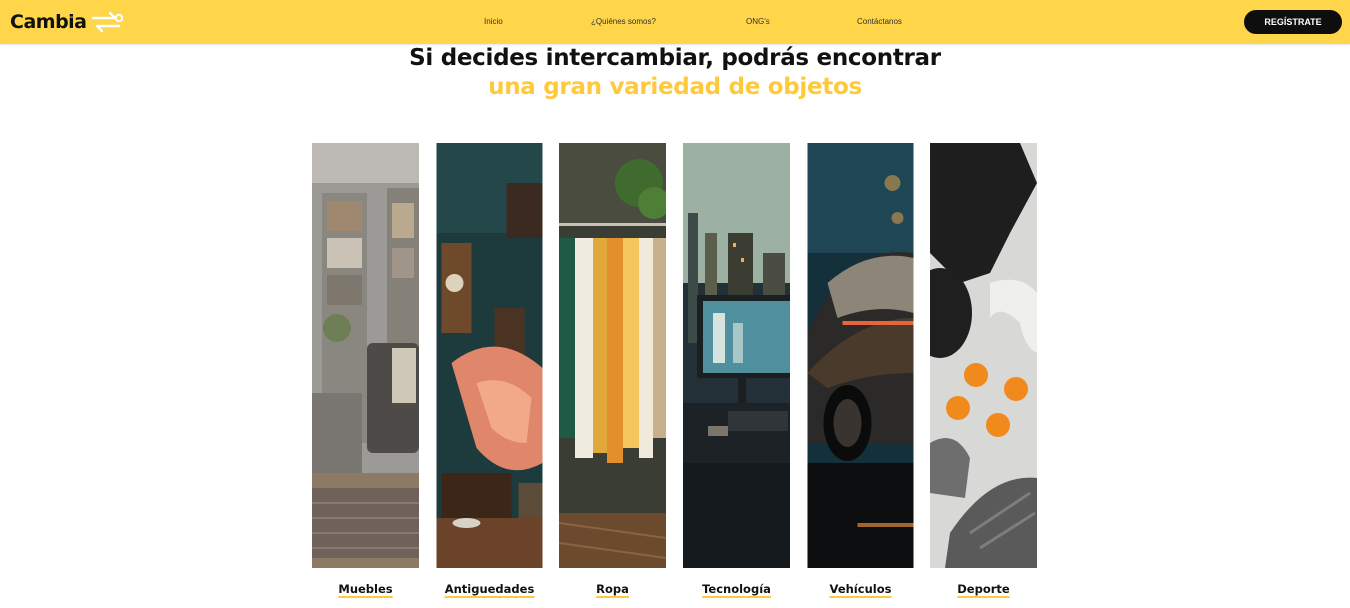 Image resolution: width=1350 pixels, height=608 pixels. Describe the element at coordinates (365, 589) in the screenshot. I see `category-label-muebles: Muebles` at that location.